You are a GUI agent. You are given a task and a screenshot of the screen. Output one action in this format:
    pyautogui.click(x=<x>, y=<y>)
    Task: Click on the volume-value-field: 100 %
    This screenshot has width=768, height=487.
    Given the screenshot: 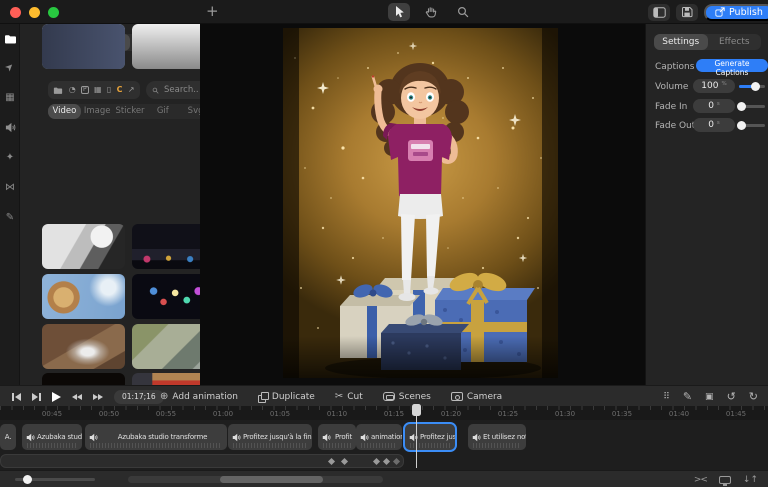 What is the action you would take?
    pyautogui.click(x=714, y=86)
    